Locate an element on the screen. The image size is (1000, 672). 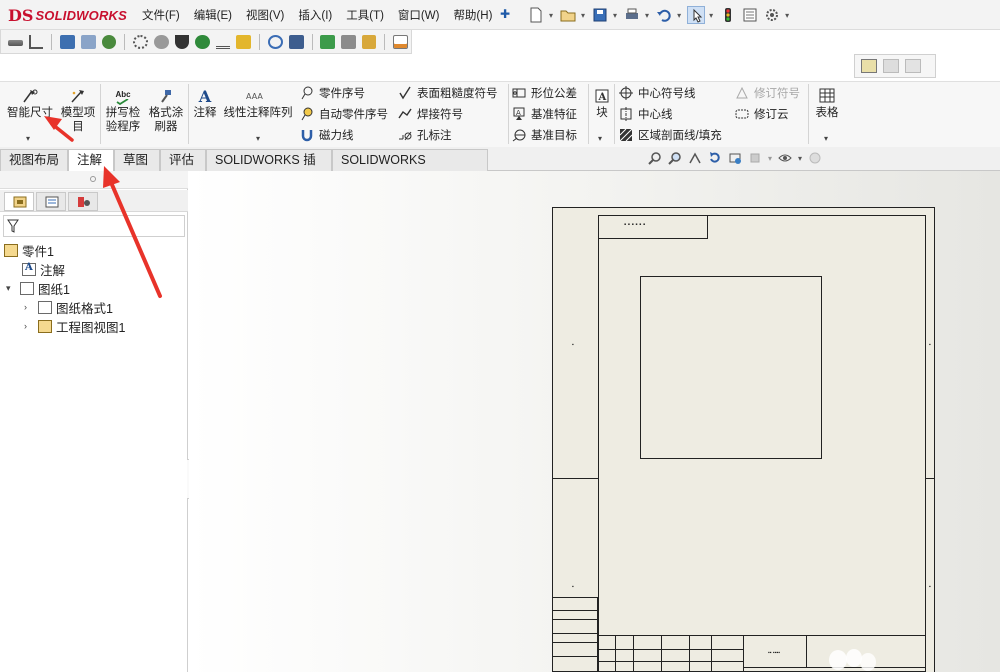
spell-checker-button: Abc 拼写检 验程序 is located at coordinates (123, 111).